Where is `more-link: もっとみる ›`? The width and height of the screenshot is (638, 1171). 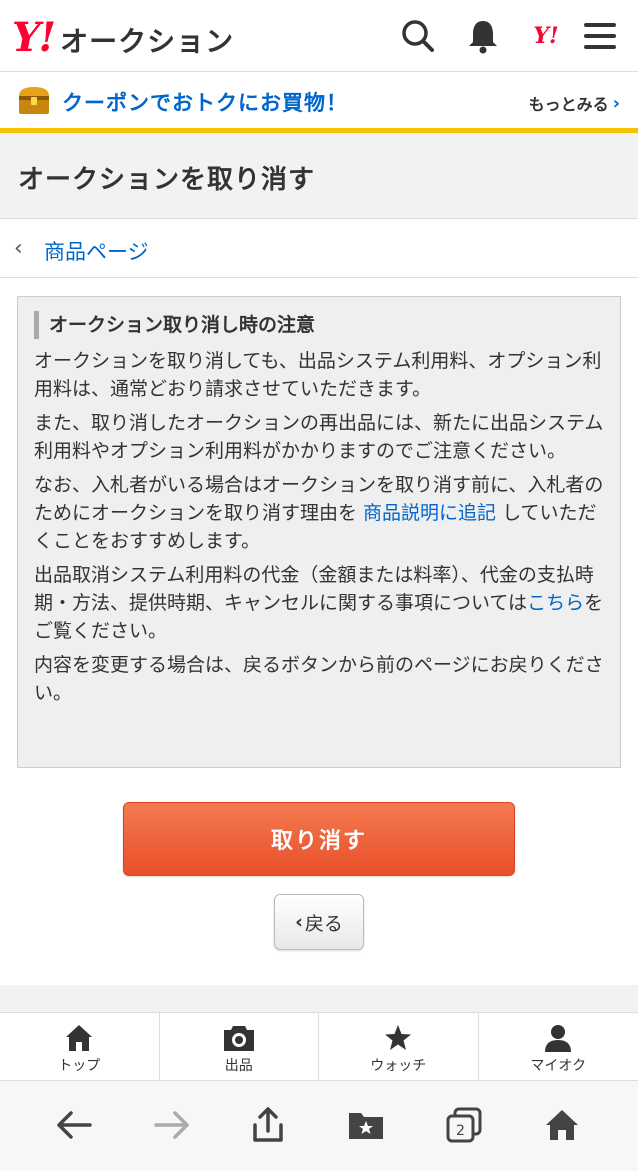 more-link: もっとみる › is located at coordinates (574, 103).